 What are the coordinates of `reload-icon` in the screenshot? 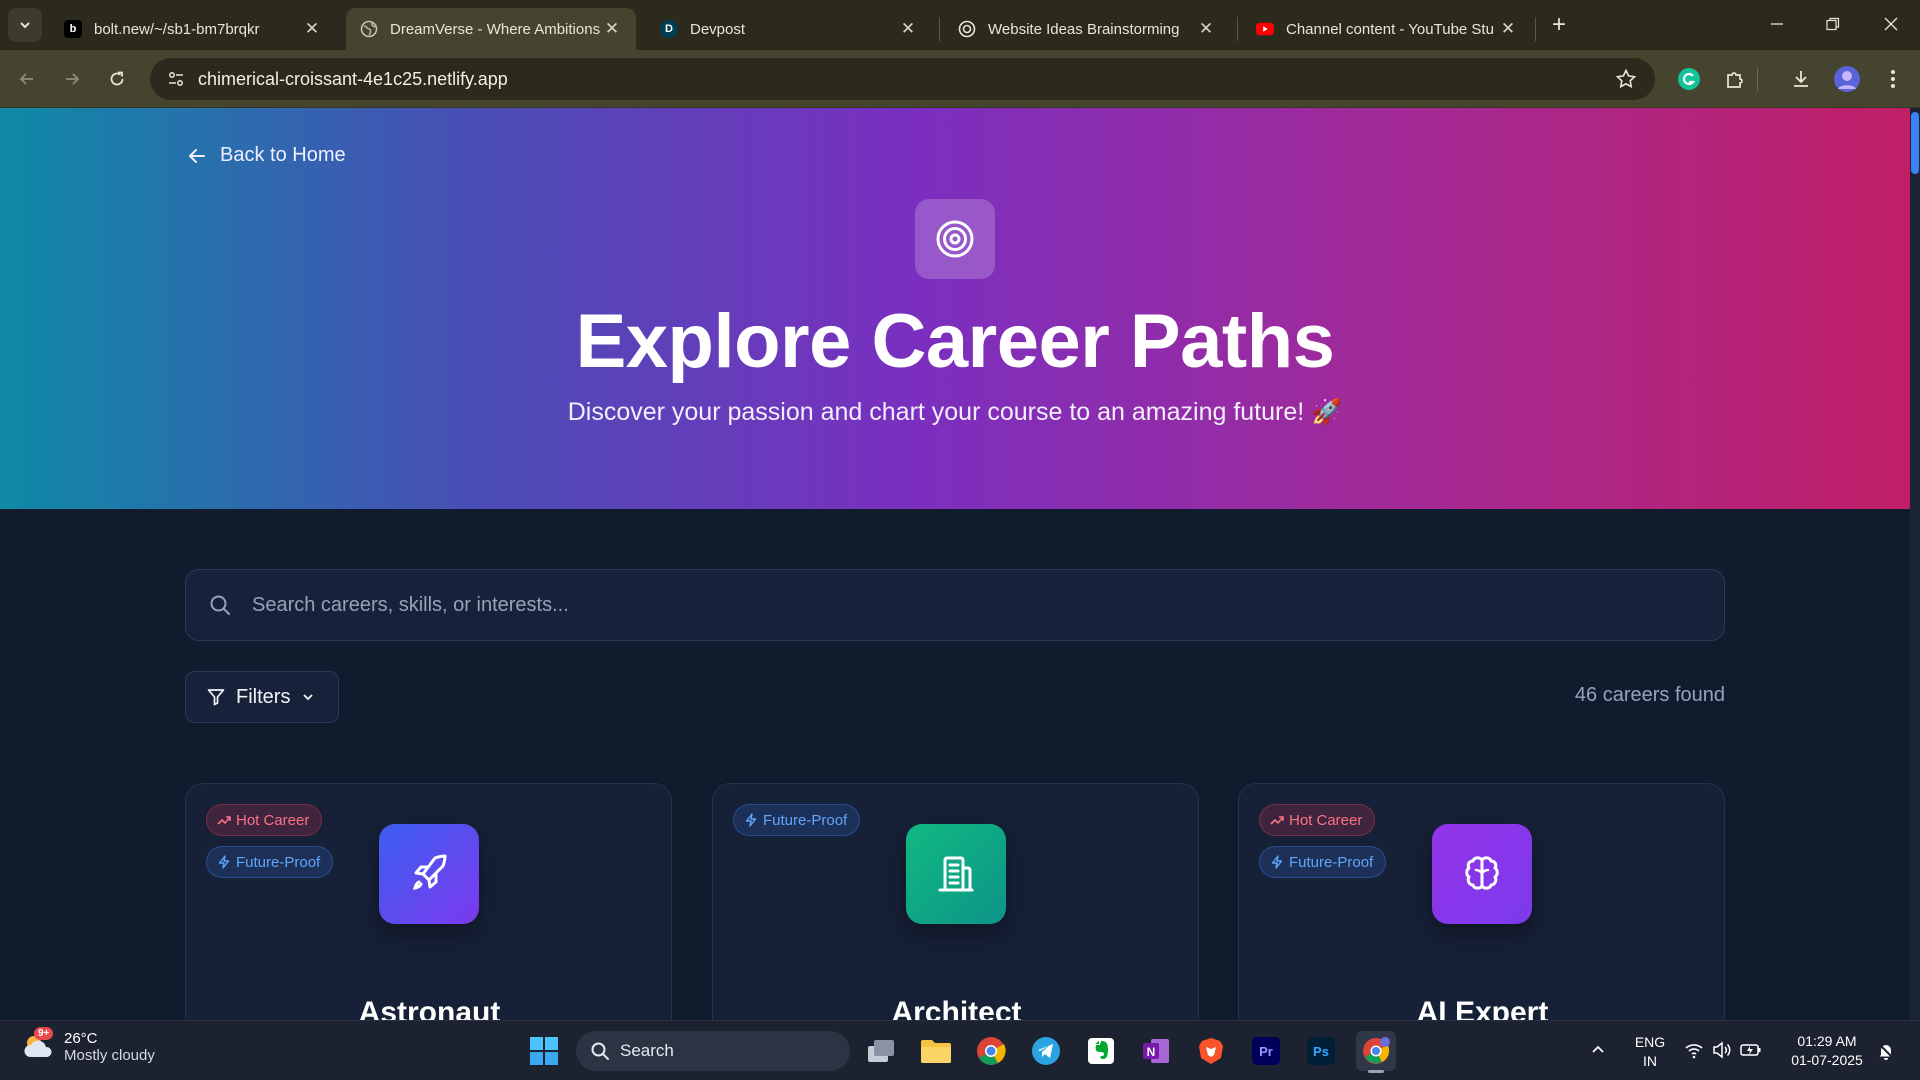 It's located at (117, 78).